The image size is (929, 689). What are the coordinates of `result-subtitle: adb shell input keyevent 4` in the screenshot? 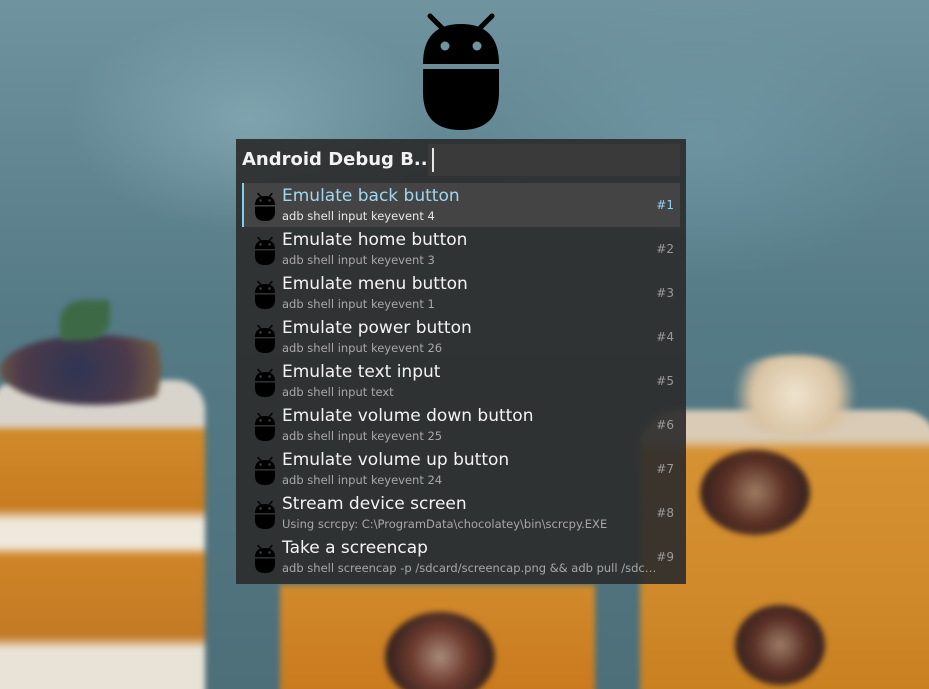 It's located at (358, 216).